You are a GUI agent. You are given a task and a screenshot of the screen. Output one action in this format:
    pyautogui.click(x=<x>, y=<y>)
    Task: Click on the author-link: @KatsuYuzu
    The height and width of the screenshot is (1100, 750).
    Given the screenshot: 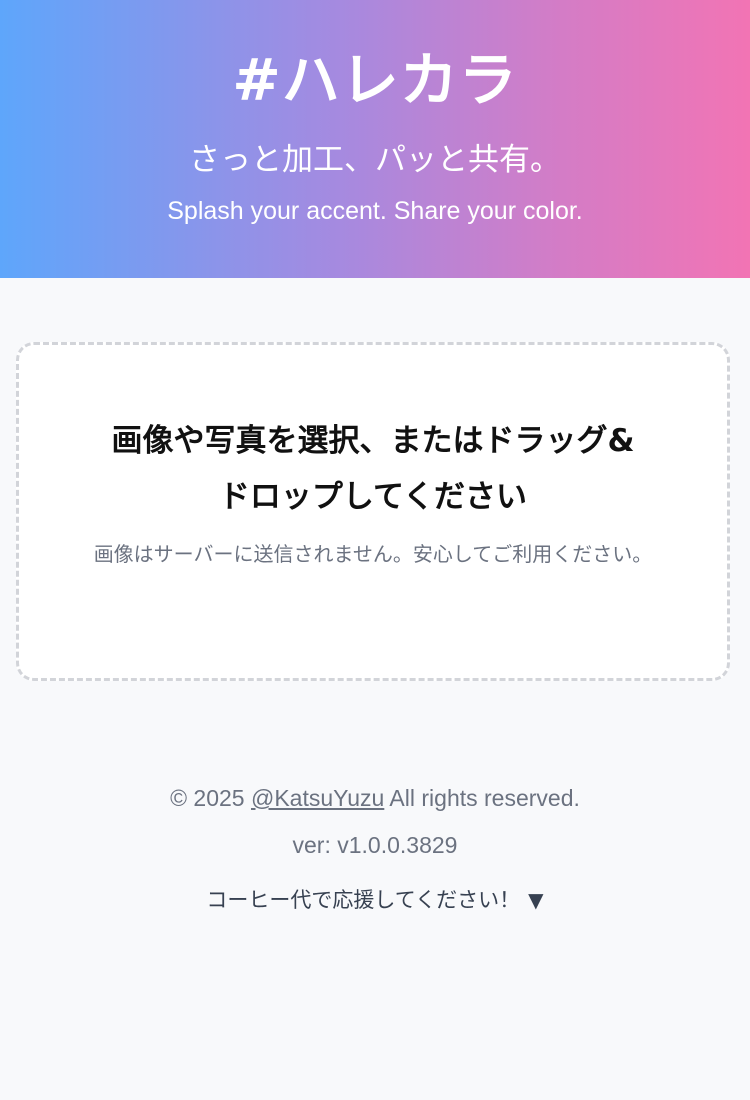 What is the action you would take?
    pyautogui.click(x=317, y=798)
    